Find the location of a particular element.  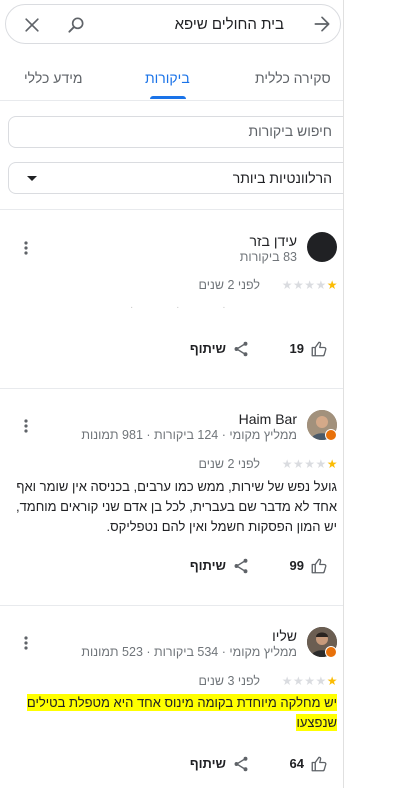

tab-about: מידע כללי is located at coordinates (53, 78).